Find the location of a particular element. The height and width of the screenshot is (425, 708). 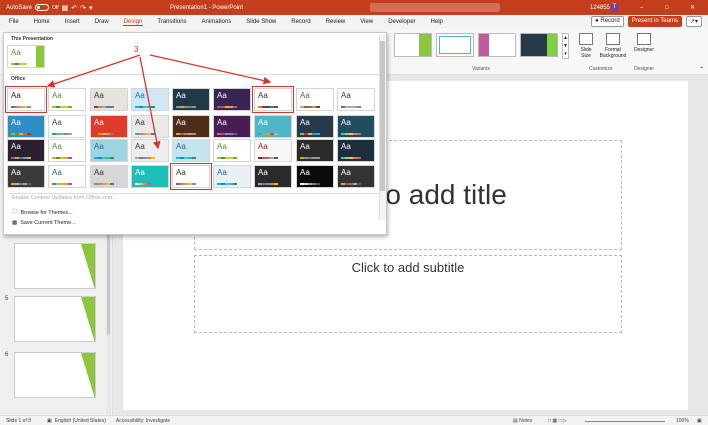

current-theme-thumbnail: Aa is located at coordinates (26, 56).